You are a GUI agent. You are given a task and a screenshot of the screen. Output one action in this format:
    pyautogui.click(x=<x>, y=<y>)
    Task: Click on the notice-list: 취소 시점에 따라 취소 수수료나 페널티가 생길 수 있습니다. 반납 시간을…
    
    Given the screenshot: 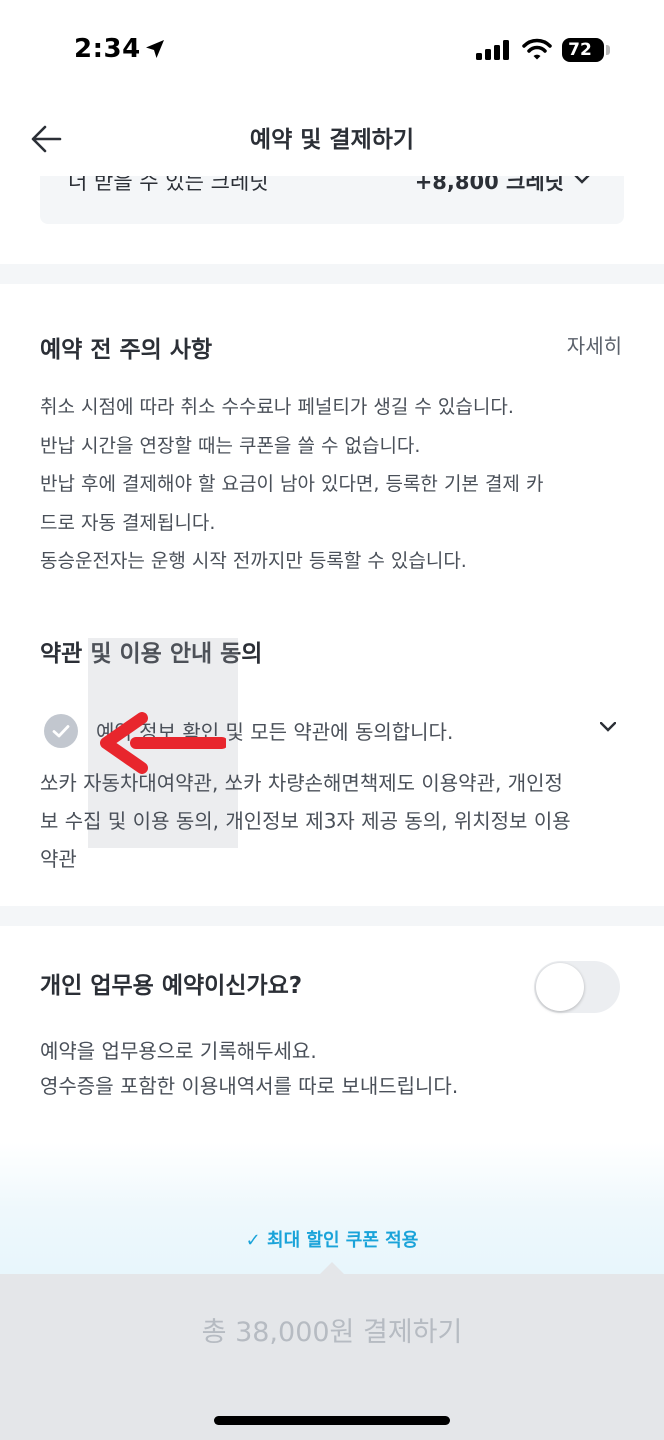 What is the action you would take?
    pyautogui.click(x=335, y=484)
    